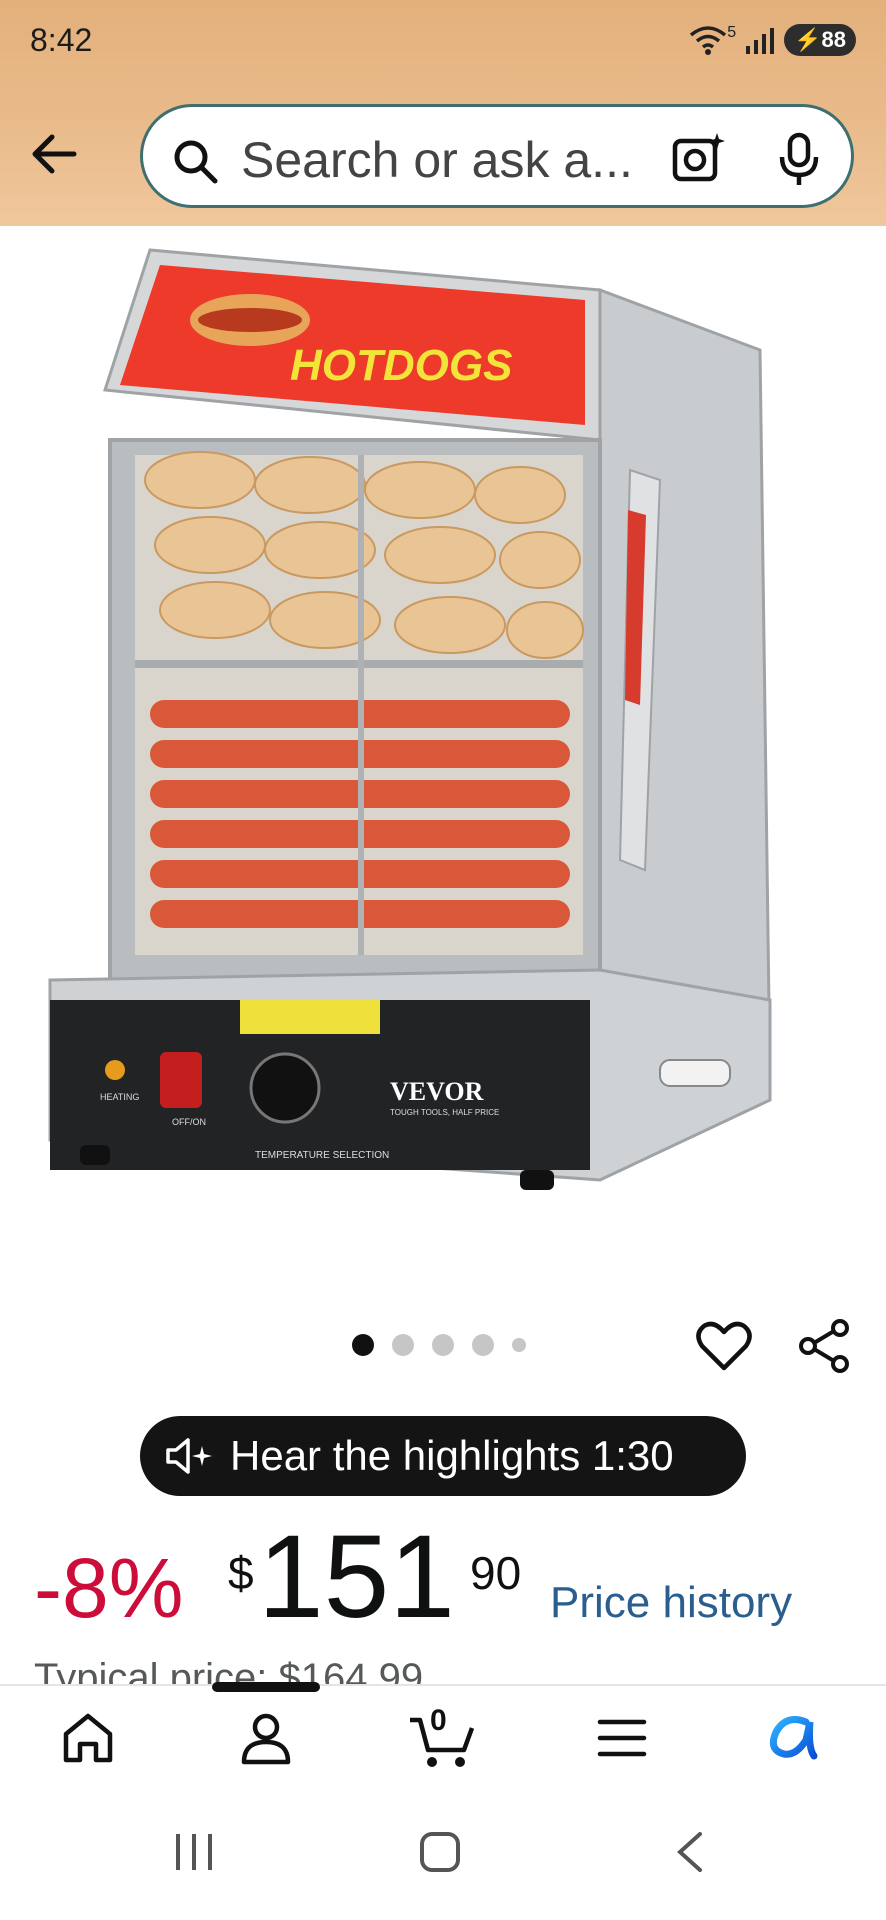  What do you see at coordinates (442, 1739) in the screenshot?
I see `cart-button: 0` at bounding box center [442, 1739].